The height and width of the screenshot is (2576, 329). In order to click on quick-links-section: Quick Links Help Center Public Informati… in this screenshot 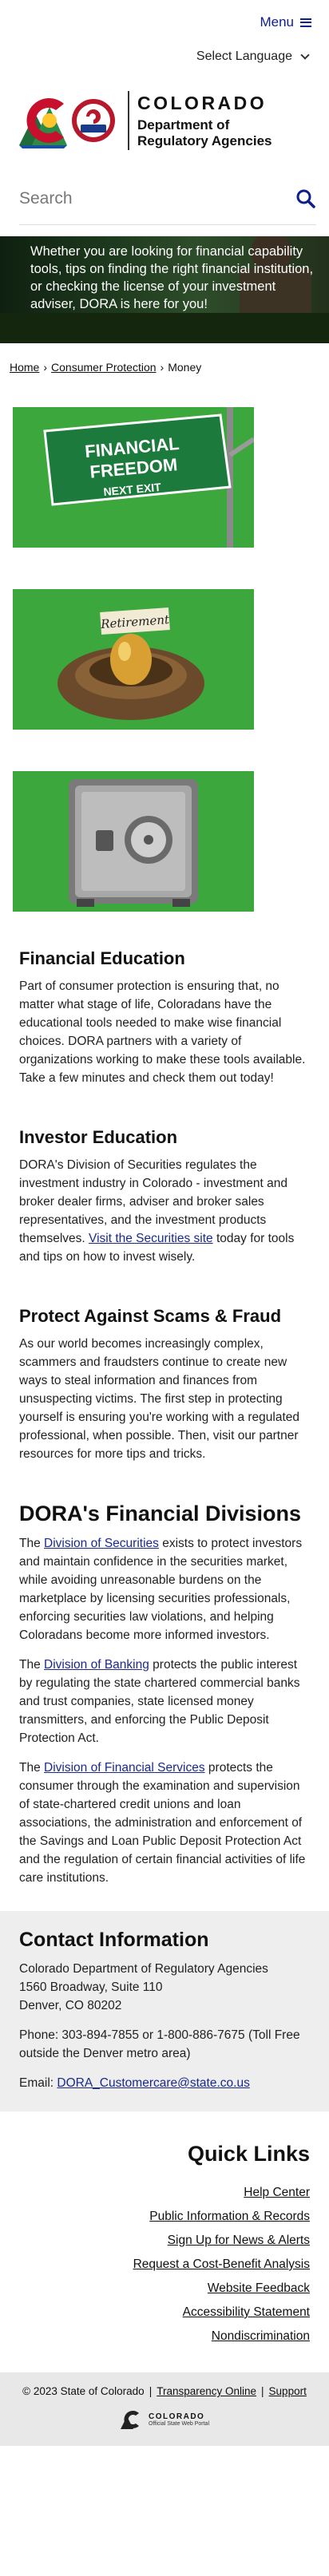, I will do `click(164, 2242)`.